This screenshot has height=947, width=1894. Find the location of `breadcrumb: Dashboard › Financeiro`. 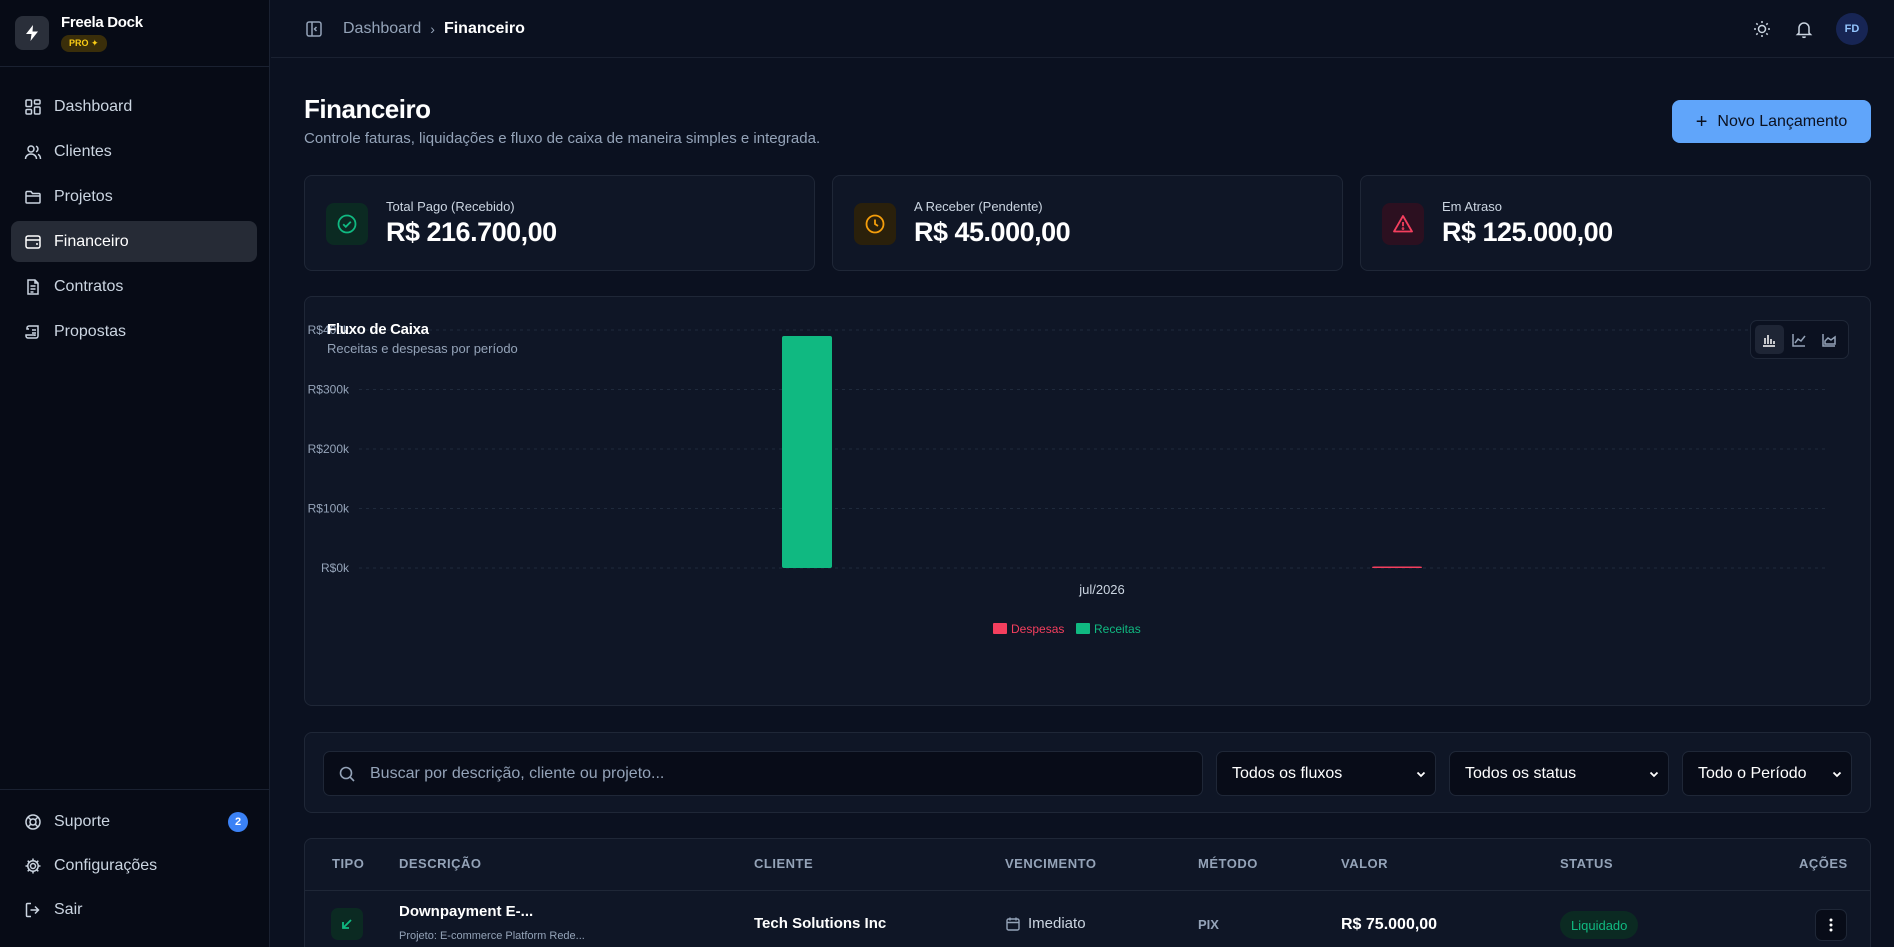

breadcrumb: Dashboard › Financeiro is located at coordinates (434, 29).